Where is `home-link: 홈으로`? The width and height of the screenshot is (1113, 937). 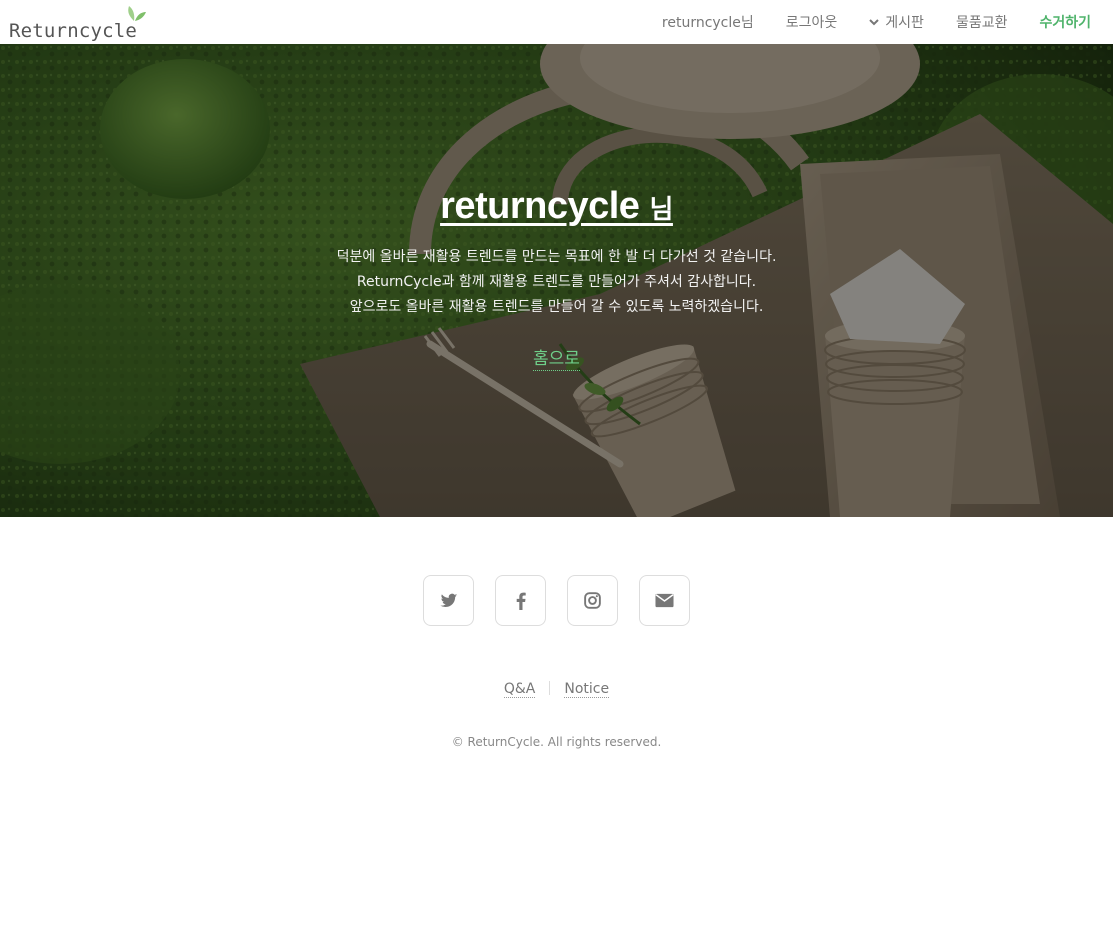
home-link: 홈으로 is located at coordinates (556, 360).